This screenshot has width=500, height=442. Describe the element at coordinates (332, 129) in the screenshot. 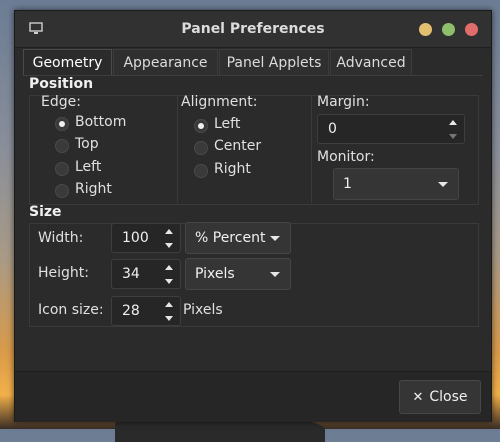

I see `margin-value: 0` at that location.